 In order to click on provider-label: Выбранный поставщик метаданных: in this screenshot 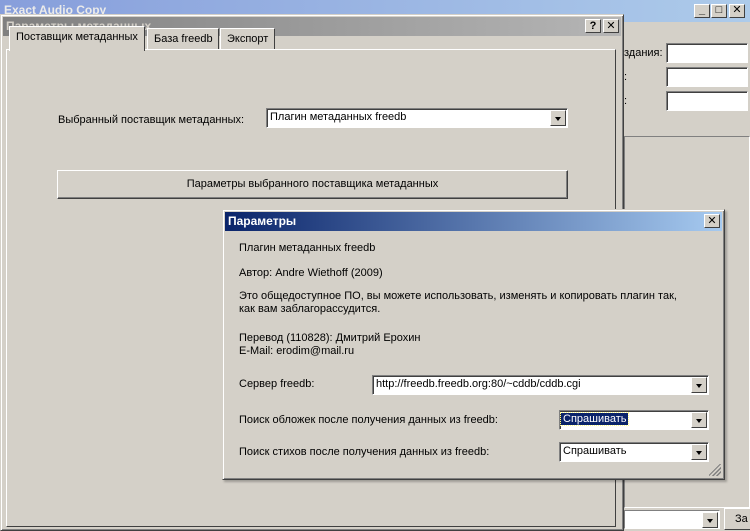, I will do `click(151, 120)`.